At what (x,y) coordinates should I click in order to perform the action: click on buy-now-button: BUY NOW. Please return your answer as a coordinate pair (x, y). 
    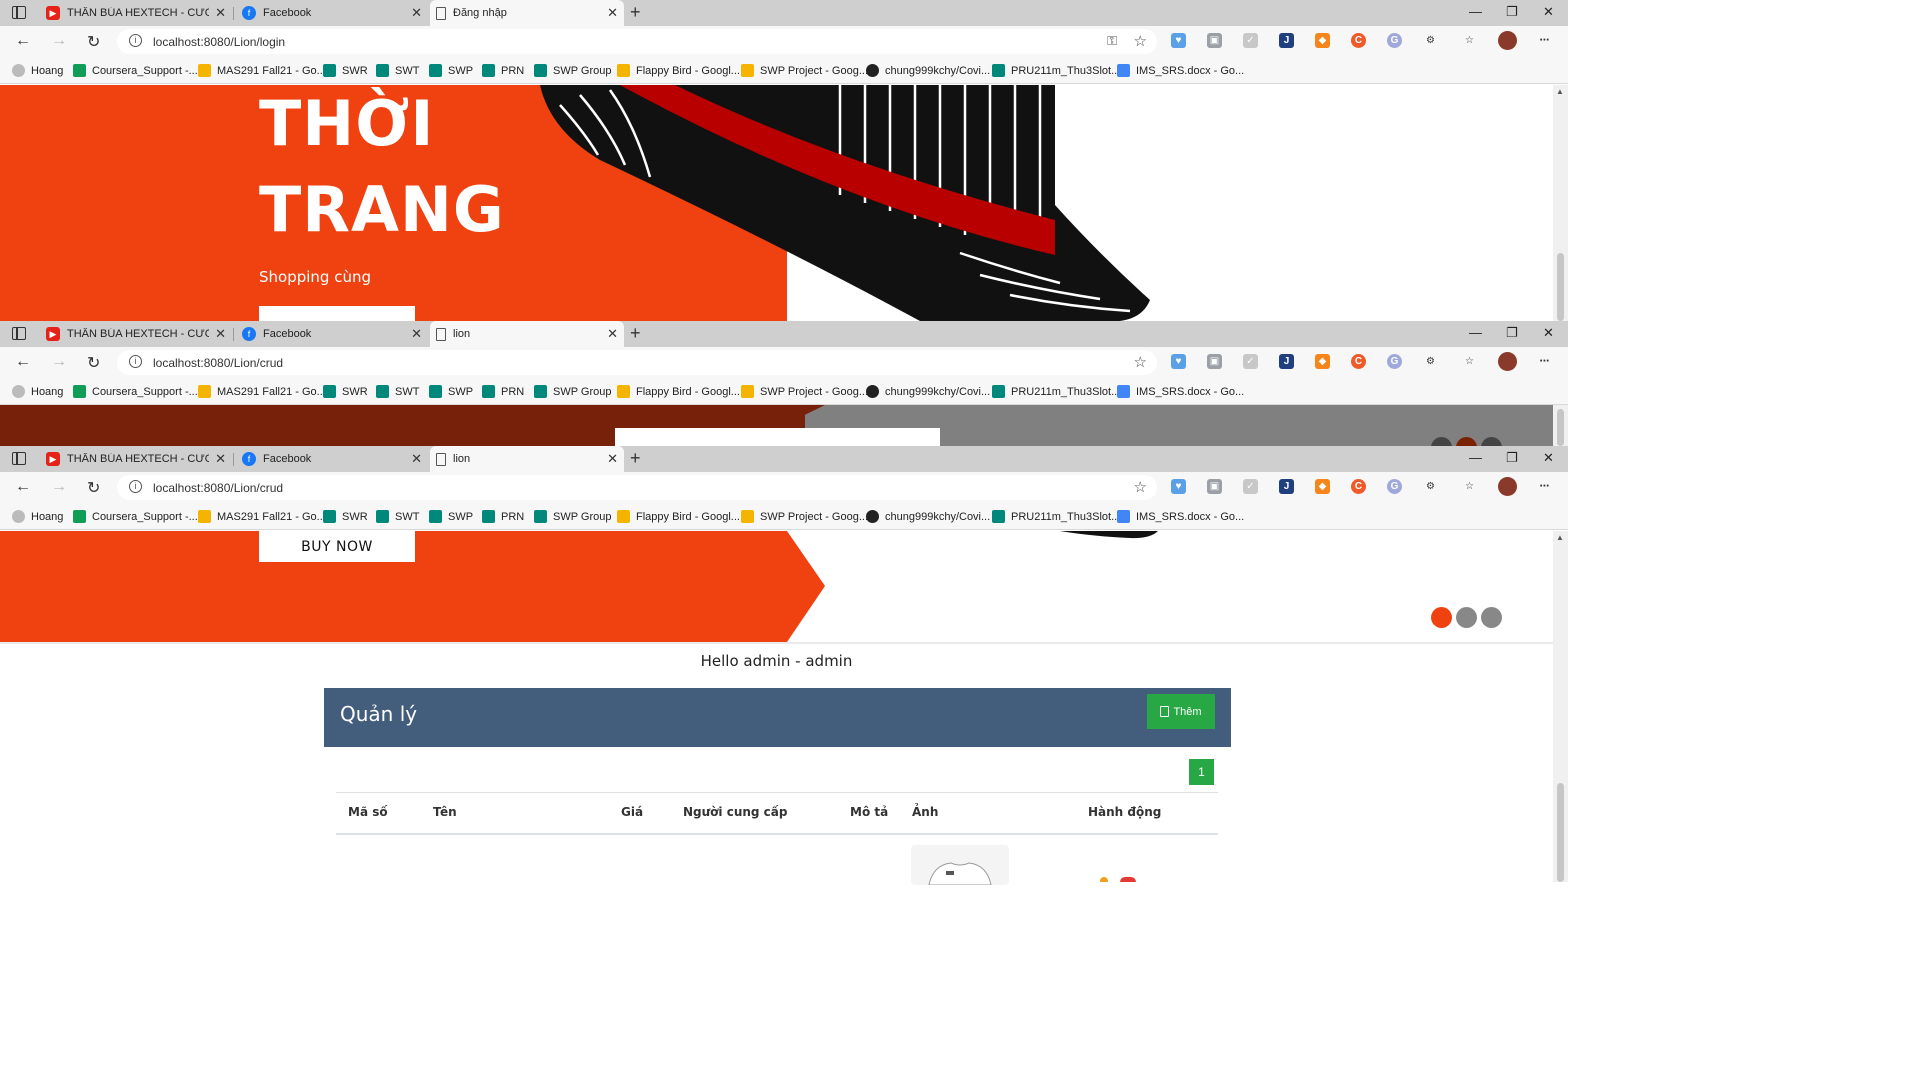
    Looking at the image, I should click on (337, 546).